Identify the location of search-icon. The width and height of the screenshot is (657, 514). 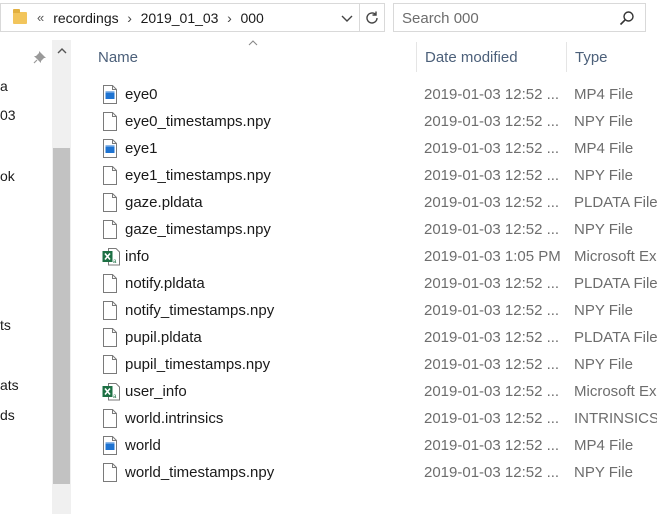
(627, 18).